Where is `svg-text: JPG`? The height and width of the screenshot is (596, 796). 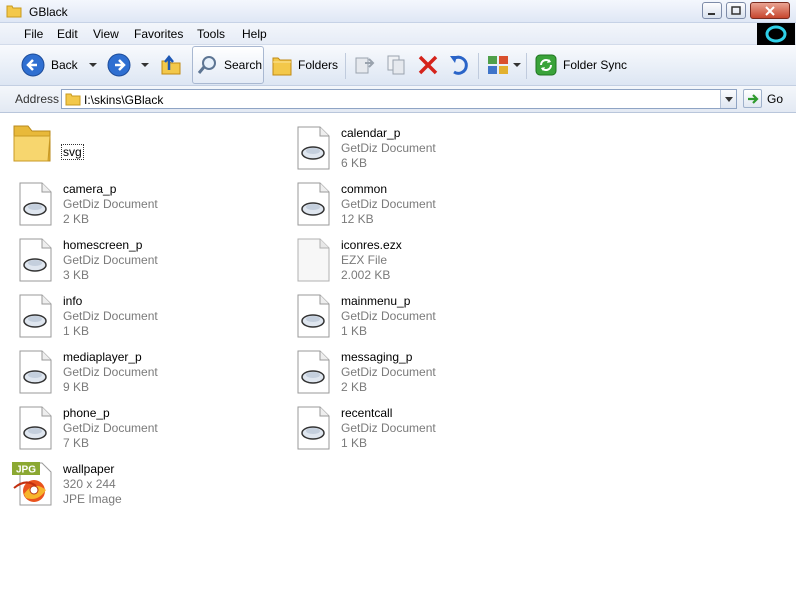 svg-text: JPG is located at coordinates (26, 470).